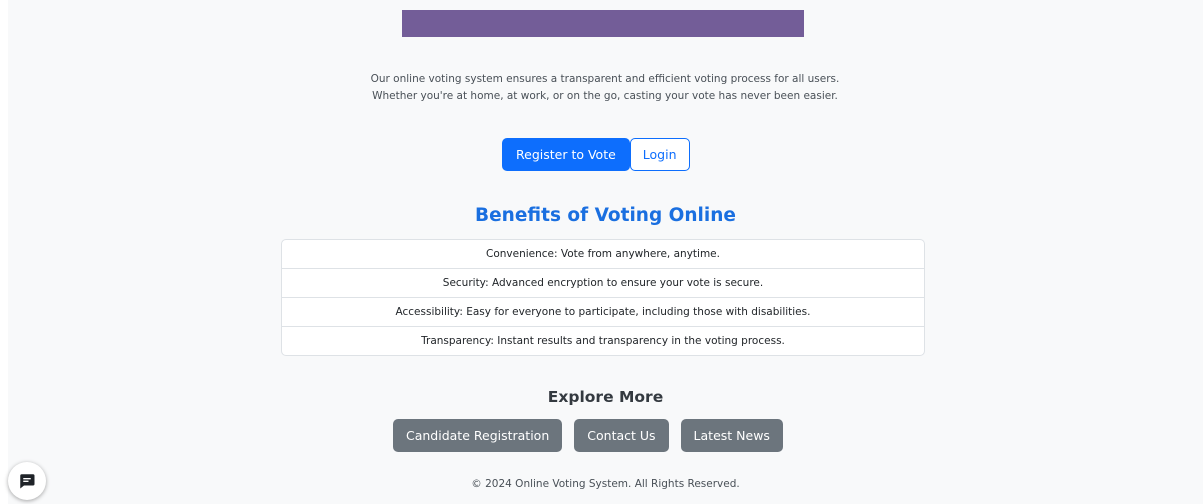 The height and width of the screenshot is (504, 1203). What do you see at coordinates (478, 435) in the screenshot?
I see `candidate-registration-button: Candidate Registration` at bounding box center [478, 435].